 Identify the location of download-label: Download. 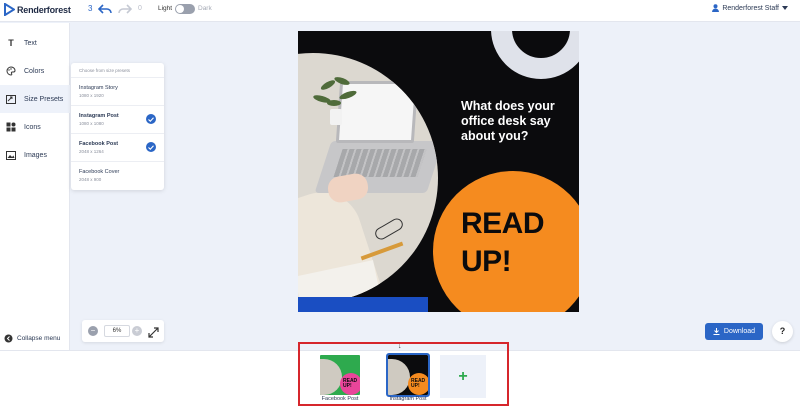
(739, 331).